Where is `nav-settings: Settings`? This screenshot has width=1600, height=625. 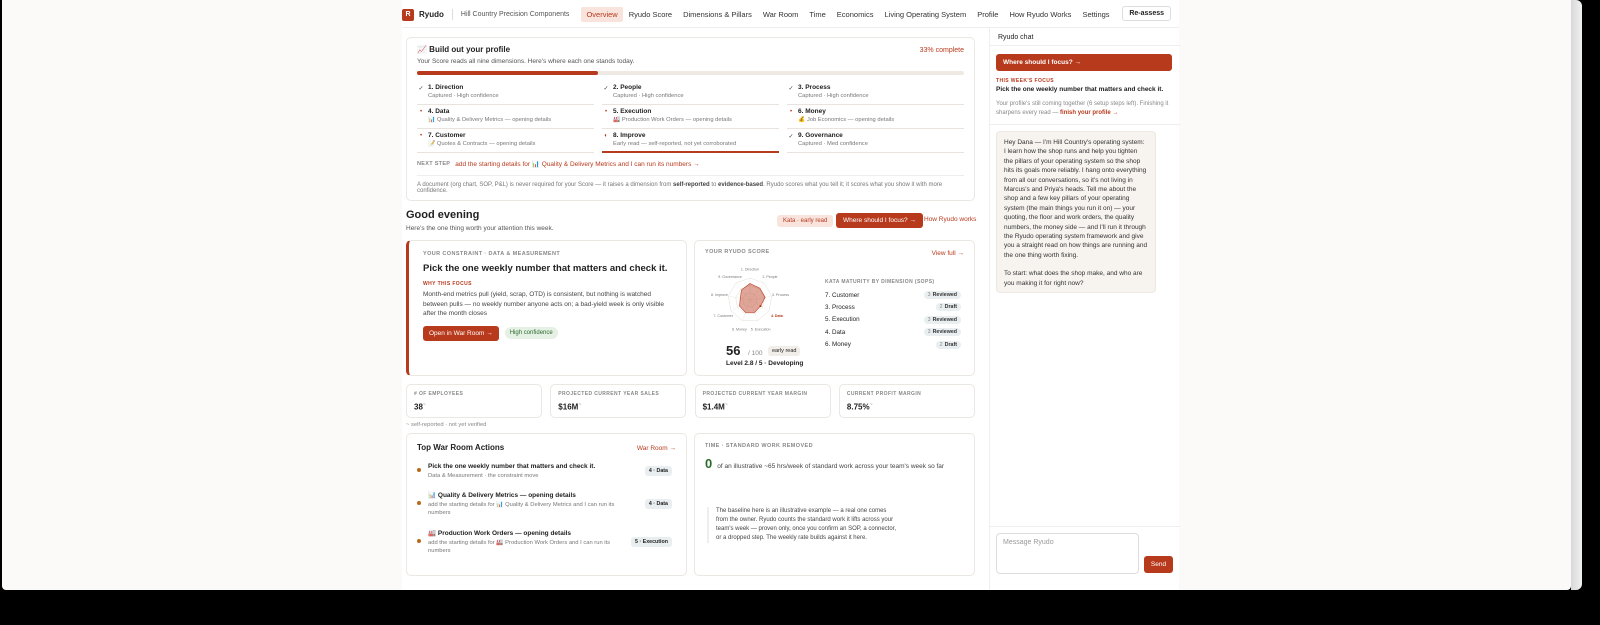 nav-settings: Settings is located at coordinates (1095, 14).